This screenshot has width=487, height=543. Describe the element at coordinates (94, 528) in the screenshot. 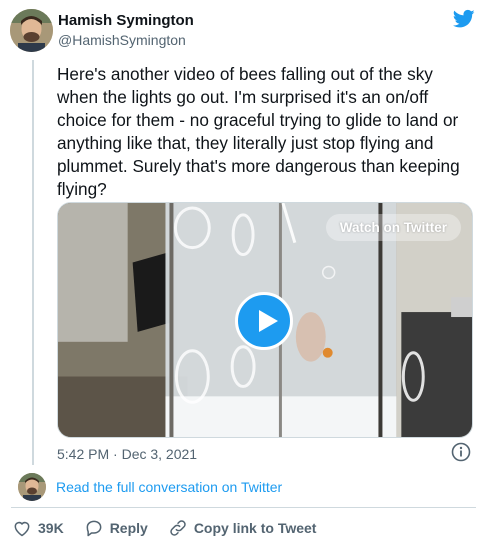

I see `reply-icon` at that location.